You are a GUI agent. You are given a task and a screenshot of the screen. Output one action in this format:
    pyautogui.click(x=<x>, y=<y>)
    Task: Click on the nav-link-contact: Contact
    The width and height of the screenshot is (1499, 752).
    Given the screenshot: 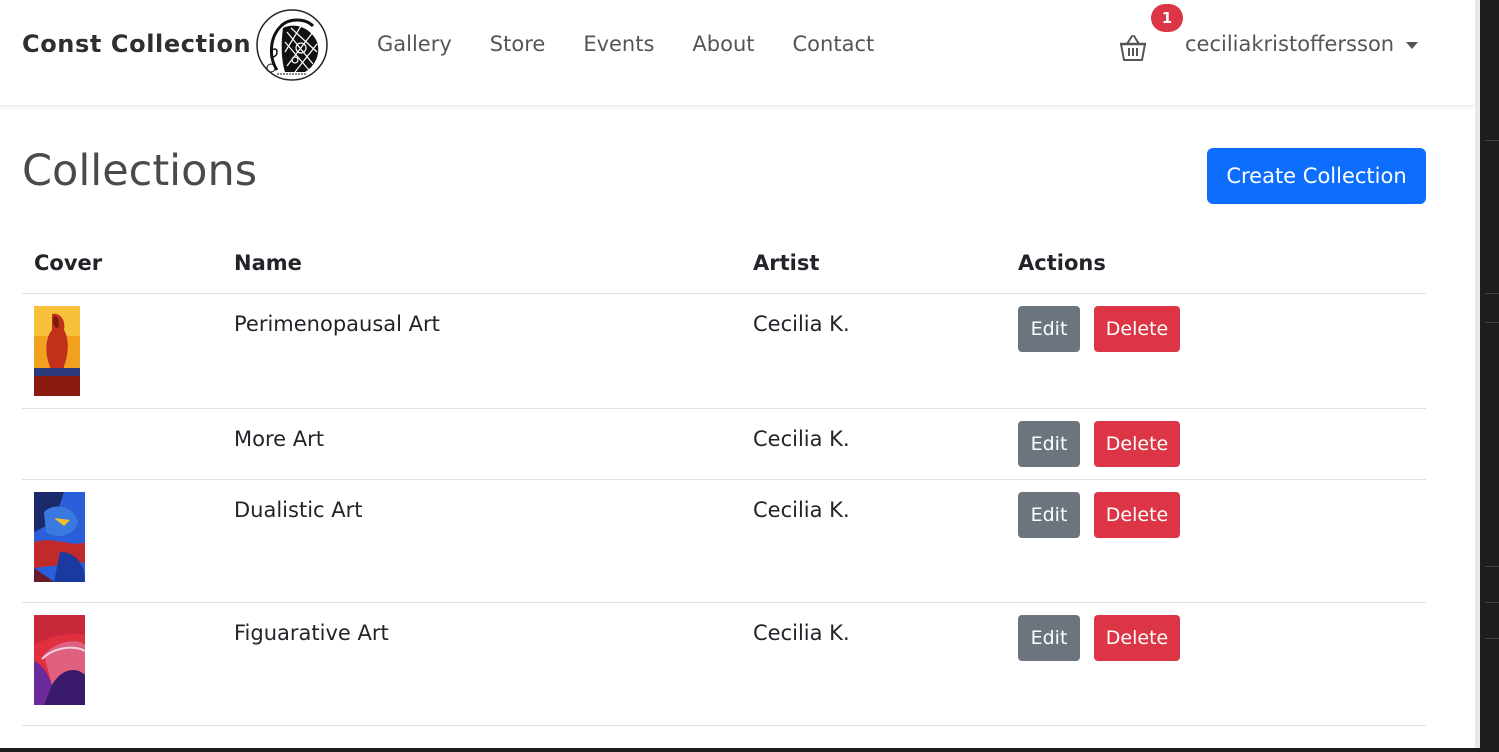 What is the action you would take?
    pyautogui.click(x=834, y=44)
    